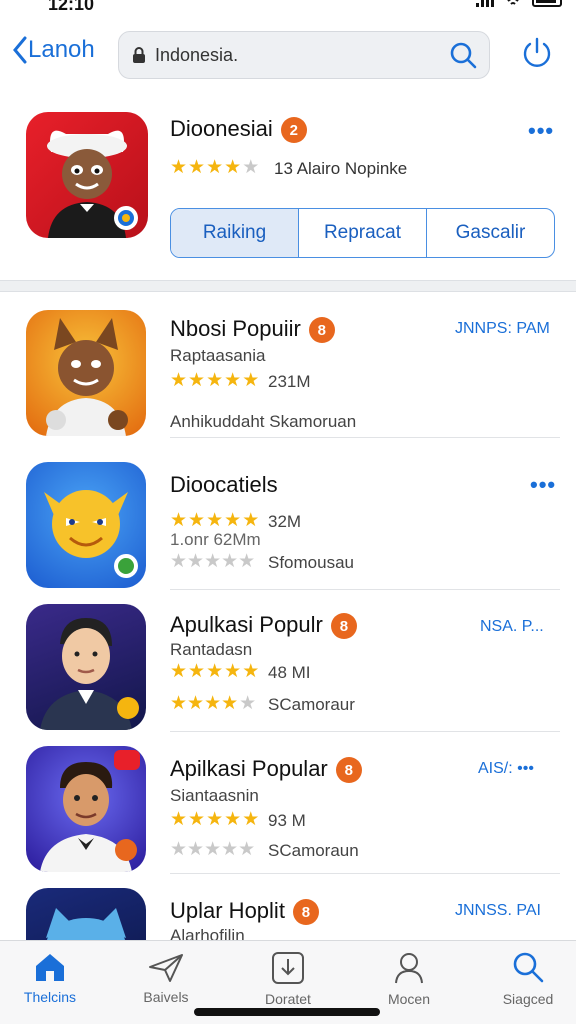 Image resolution: width=576 pixels, height=1024 pixels. I want to click on tab-label: Siagced, so click(528, 999).